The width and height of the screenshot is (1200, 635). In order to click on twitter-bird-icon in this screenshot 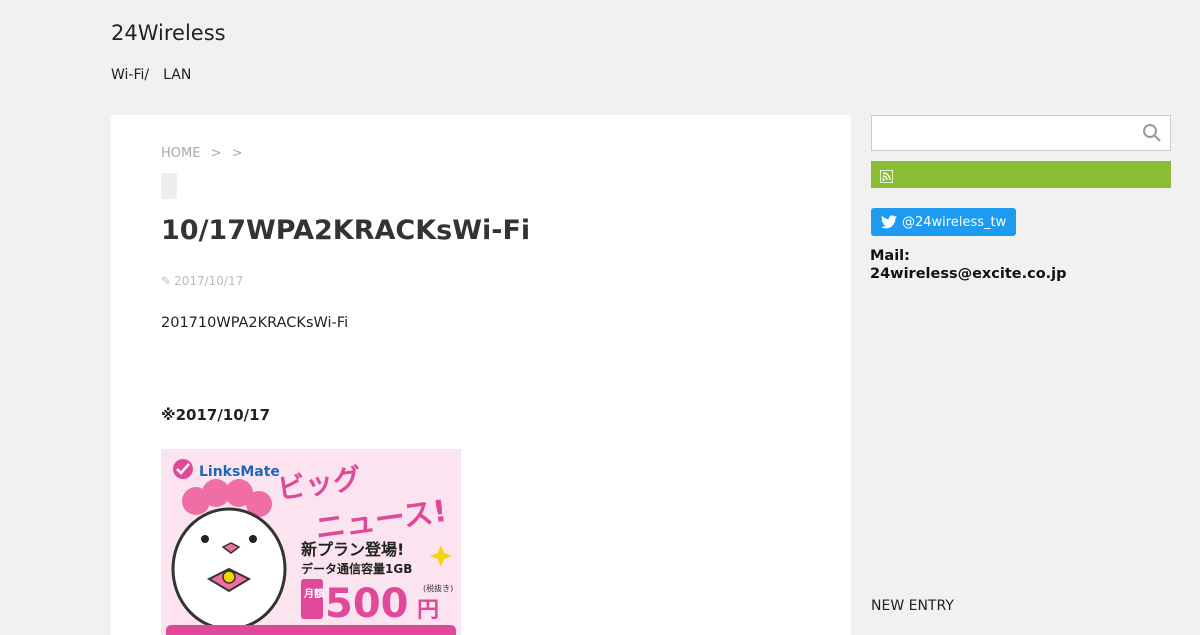, I will do `click(889, 222)`.